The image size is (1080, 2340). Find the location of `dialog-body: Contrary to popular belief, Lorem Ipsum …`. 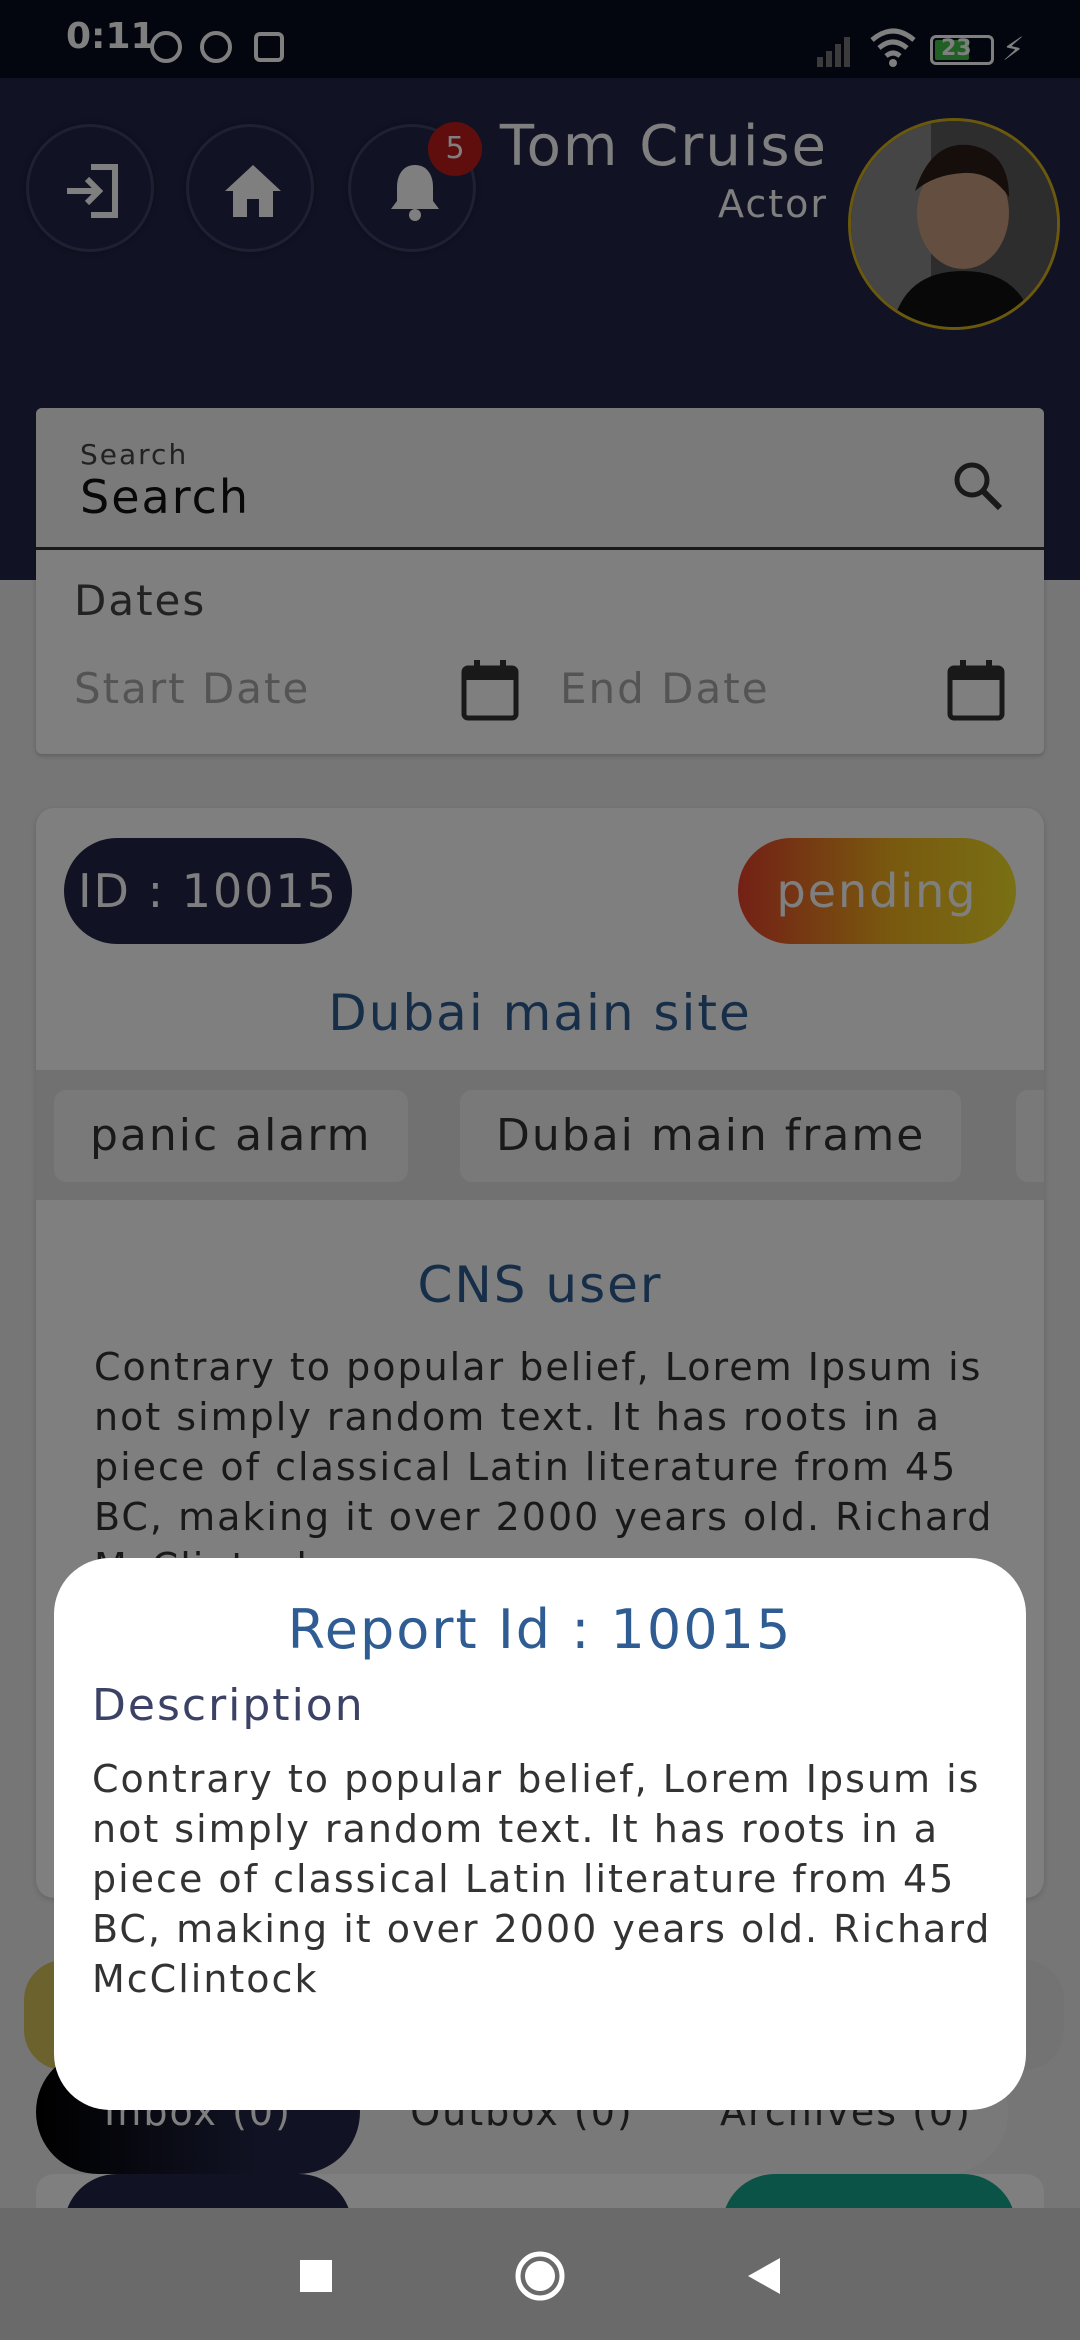

dialog-body: Contrary to popular belief, Lorem Ipsum … is located at coordinates (542, 1879).